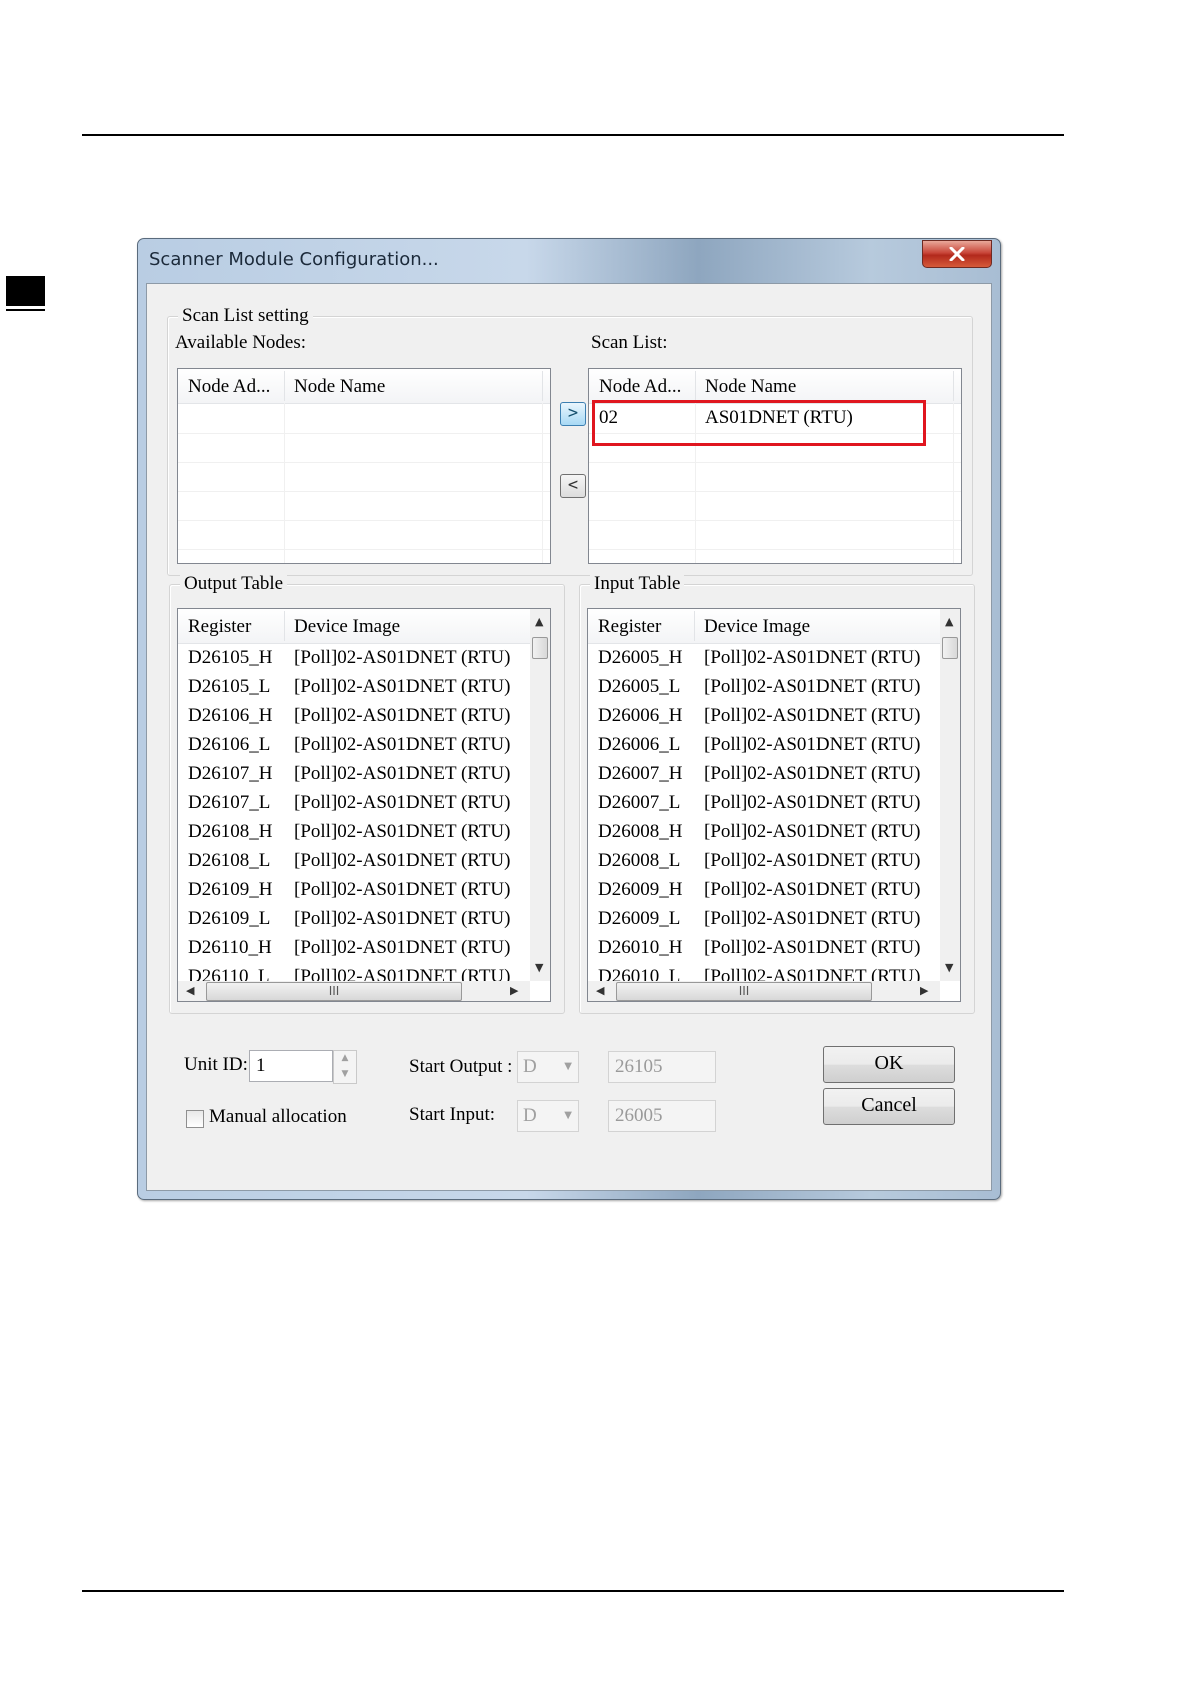 This screenshot has width=1191, height=1684. I want to click on table-row: D26008_L [Poll]02-AS01DNET (RTU), so click(764, 862).